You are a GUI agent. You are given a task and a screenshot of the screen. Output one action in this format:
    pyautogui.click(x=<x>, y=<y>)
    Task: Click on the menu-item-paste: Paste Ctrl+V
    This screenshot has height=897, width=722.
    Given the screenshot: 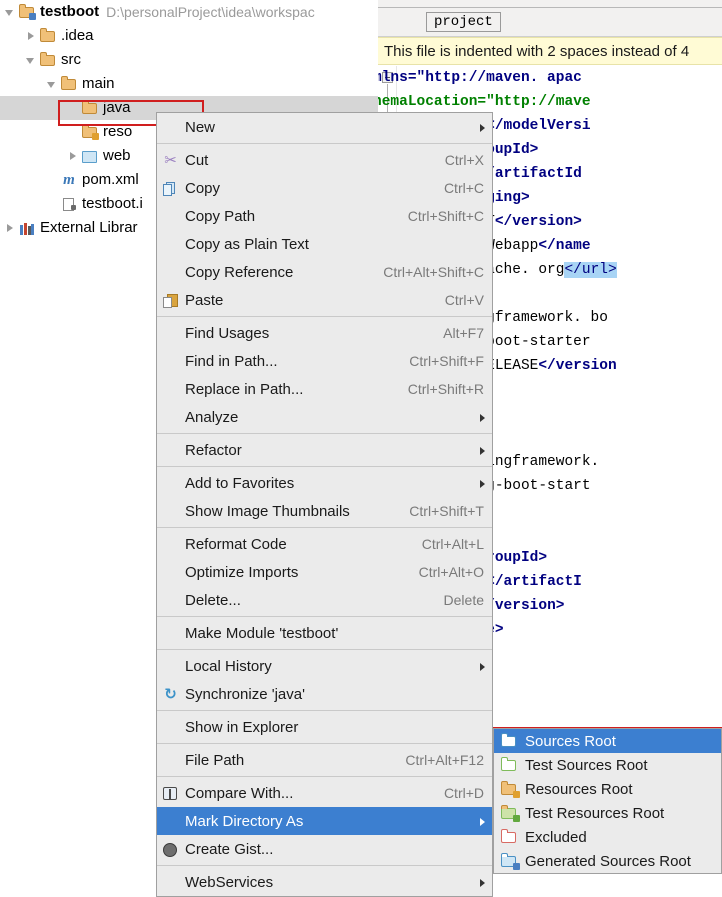 What is the action you would take?
    pyautogui.click(x=324, y=300)
    